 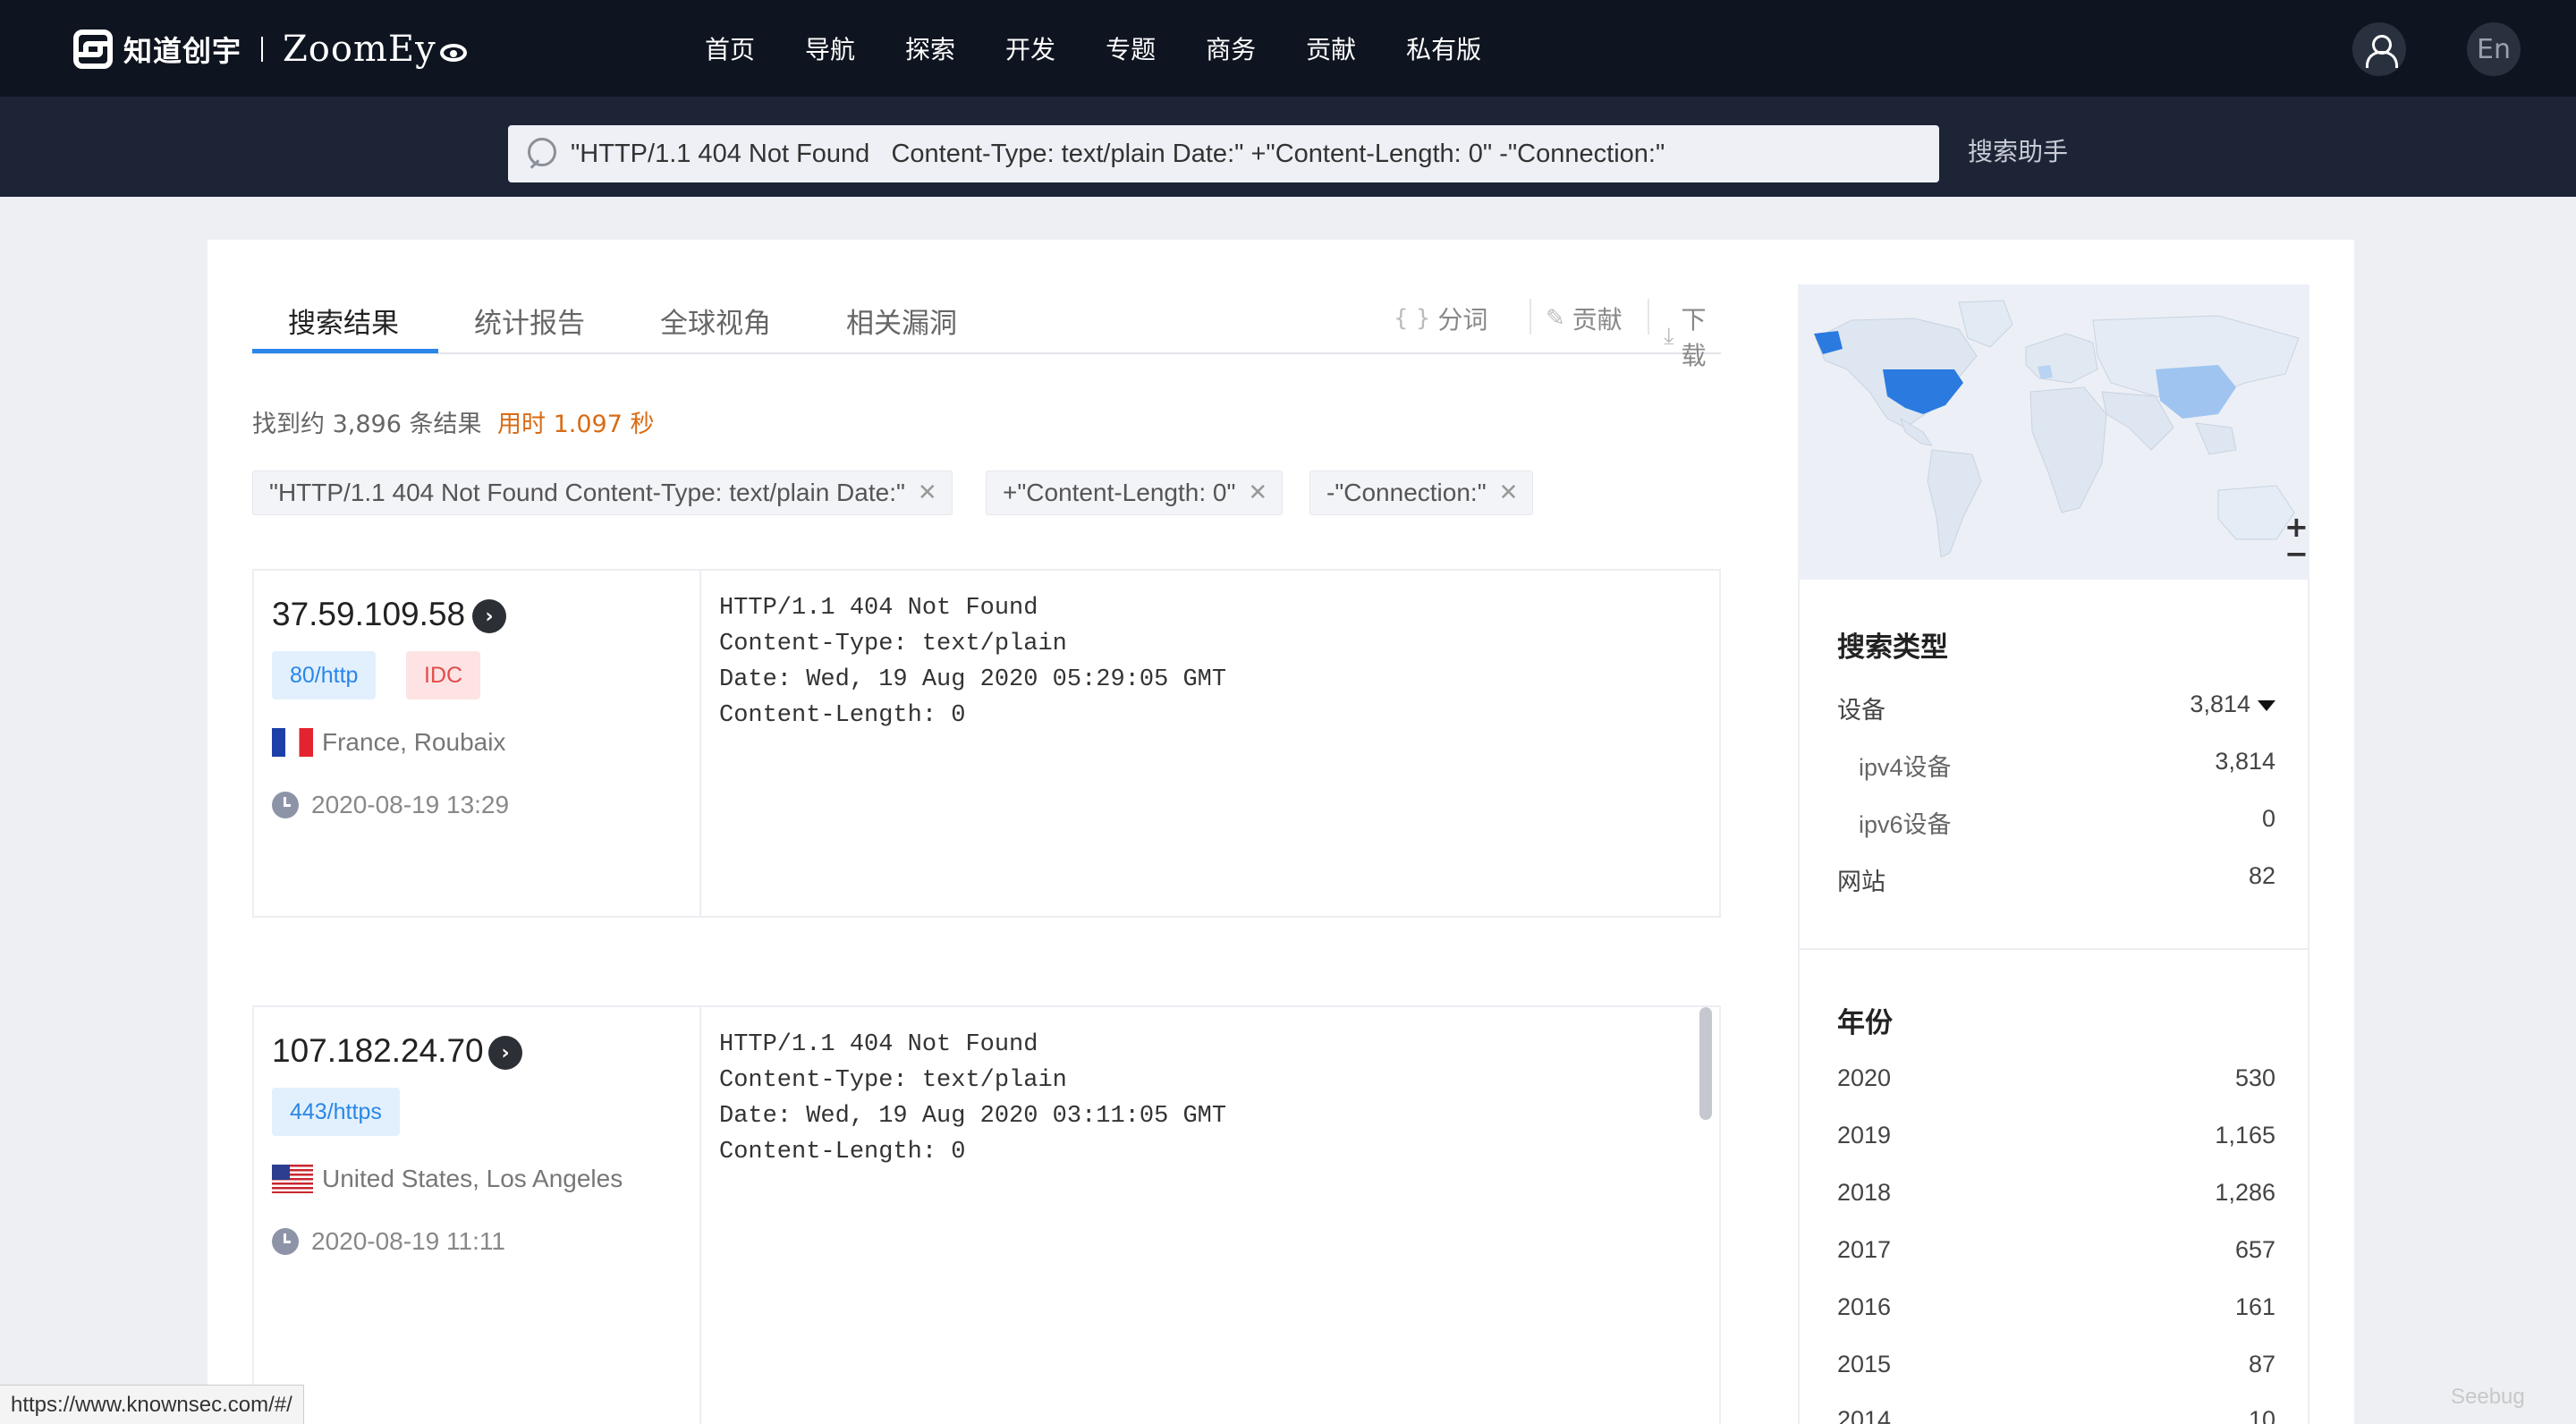 What do you see at coordinates (152, 1404) in the screenshot?
I see `status-bar-url: https://www.knownsec.com/#/` at bounding box center [152, 1404].